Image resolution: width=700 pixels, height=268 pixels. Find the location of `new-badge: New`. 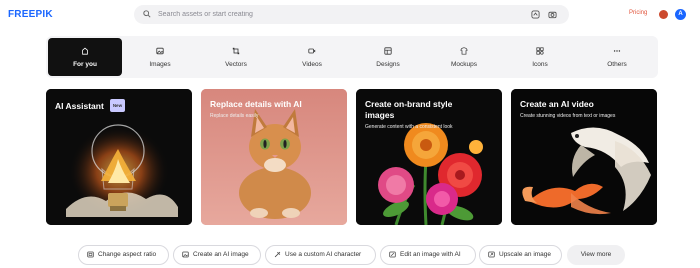

new-badge: New is located at coordinates (117, 105).